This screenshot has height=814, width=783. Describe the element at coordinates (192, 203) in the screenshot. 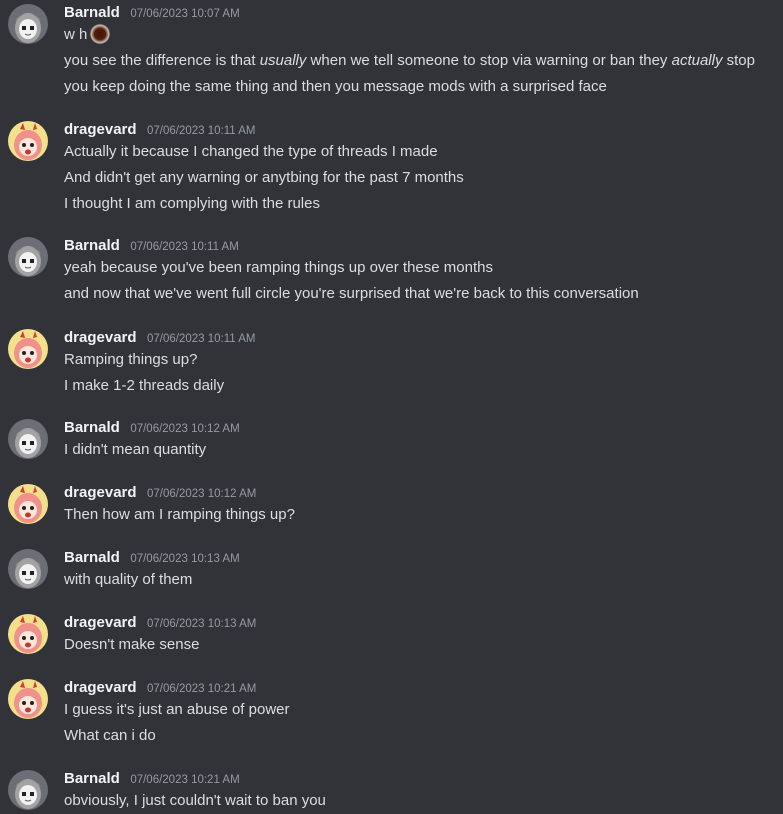

I see `message-text: I thought I am complying with the rules` at that location.